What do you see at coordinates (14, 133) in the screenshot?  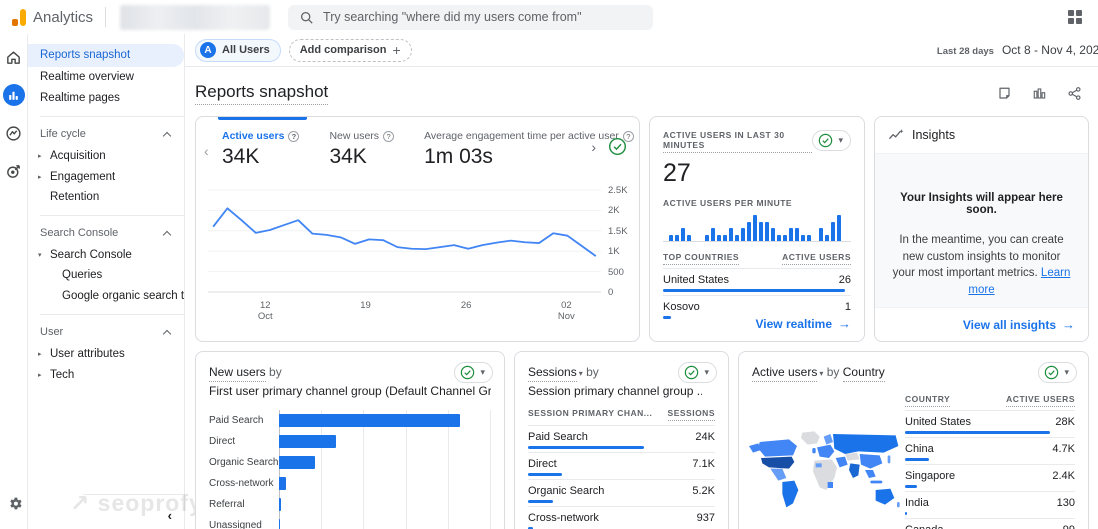 I see `explore-icon` at bounding box center [14, 133].